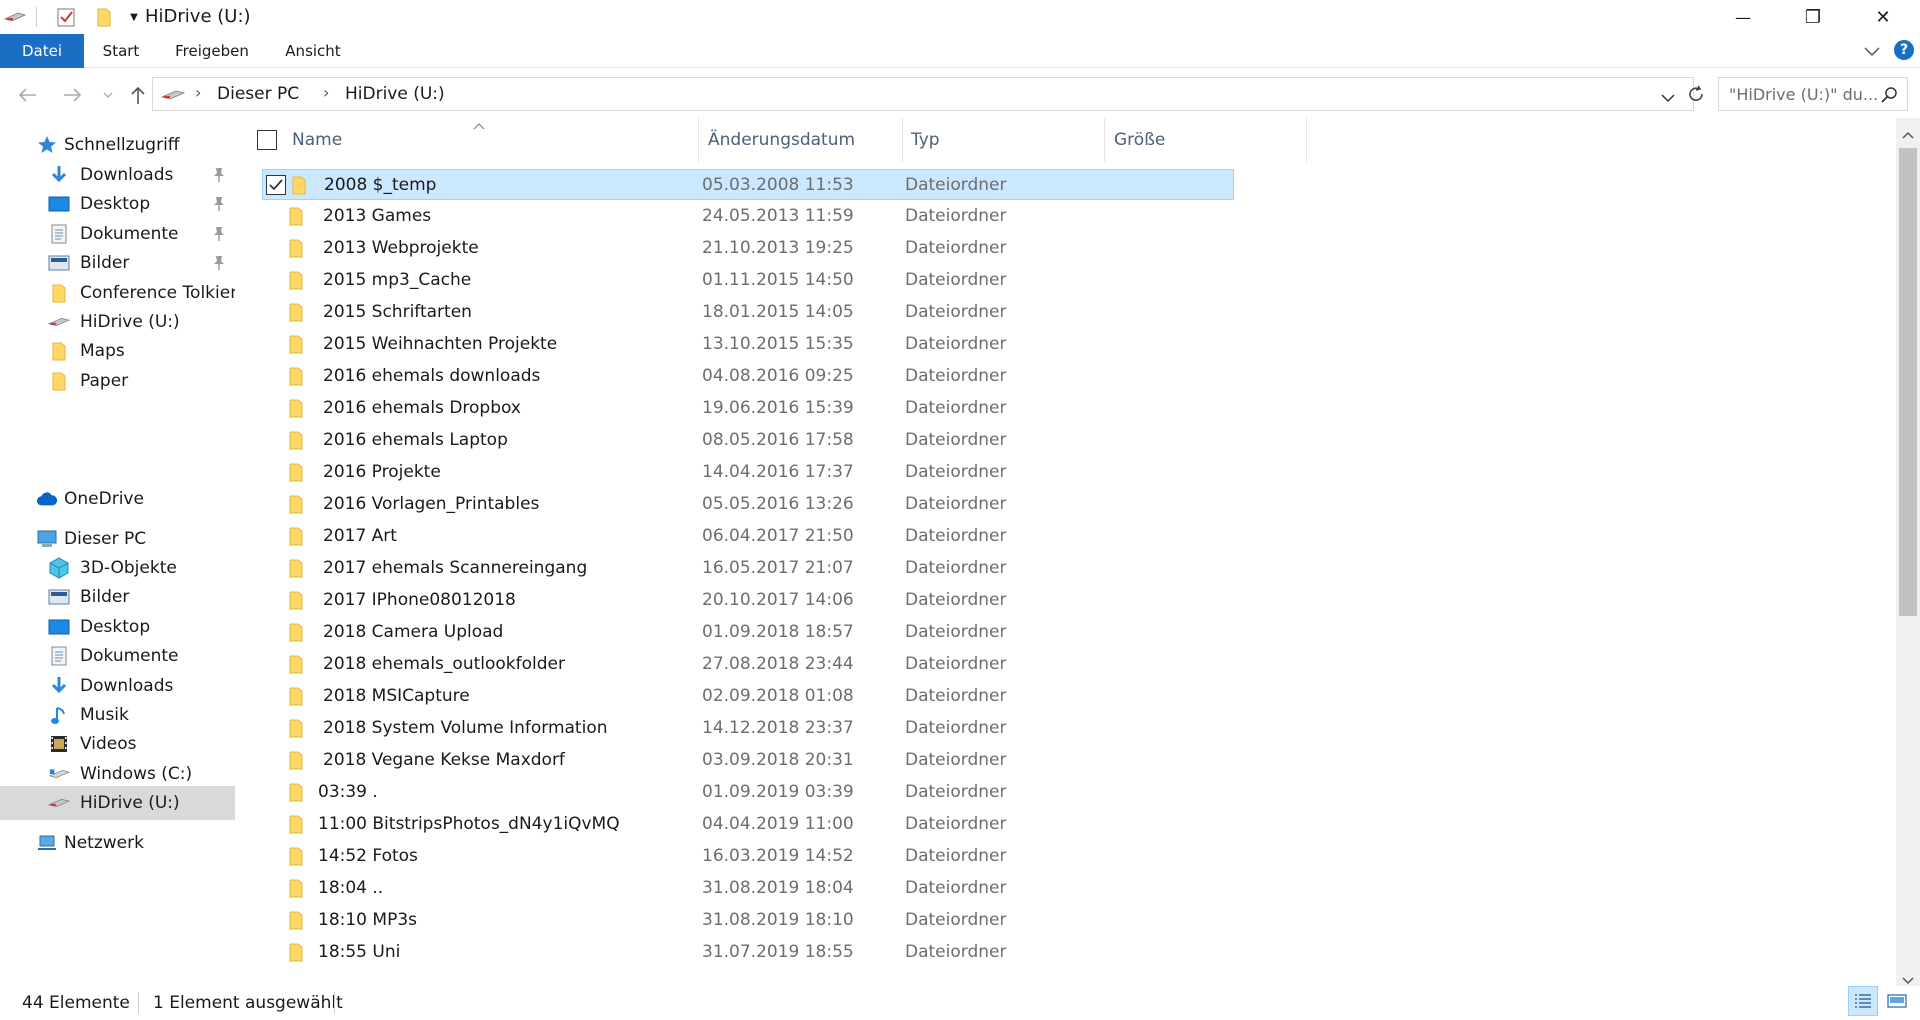 This screenshot has height=1020, width=1920. Describe the element at coordinates (781, 140) in the screenshot. I see `column-header-date: Änderungsdatum` at that location.